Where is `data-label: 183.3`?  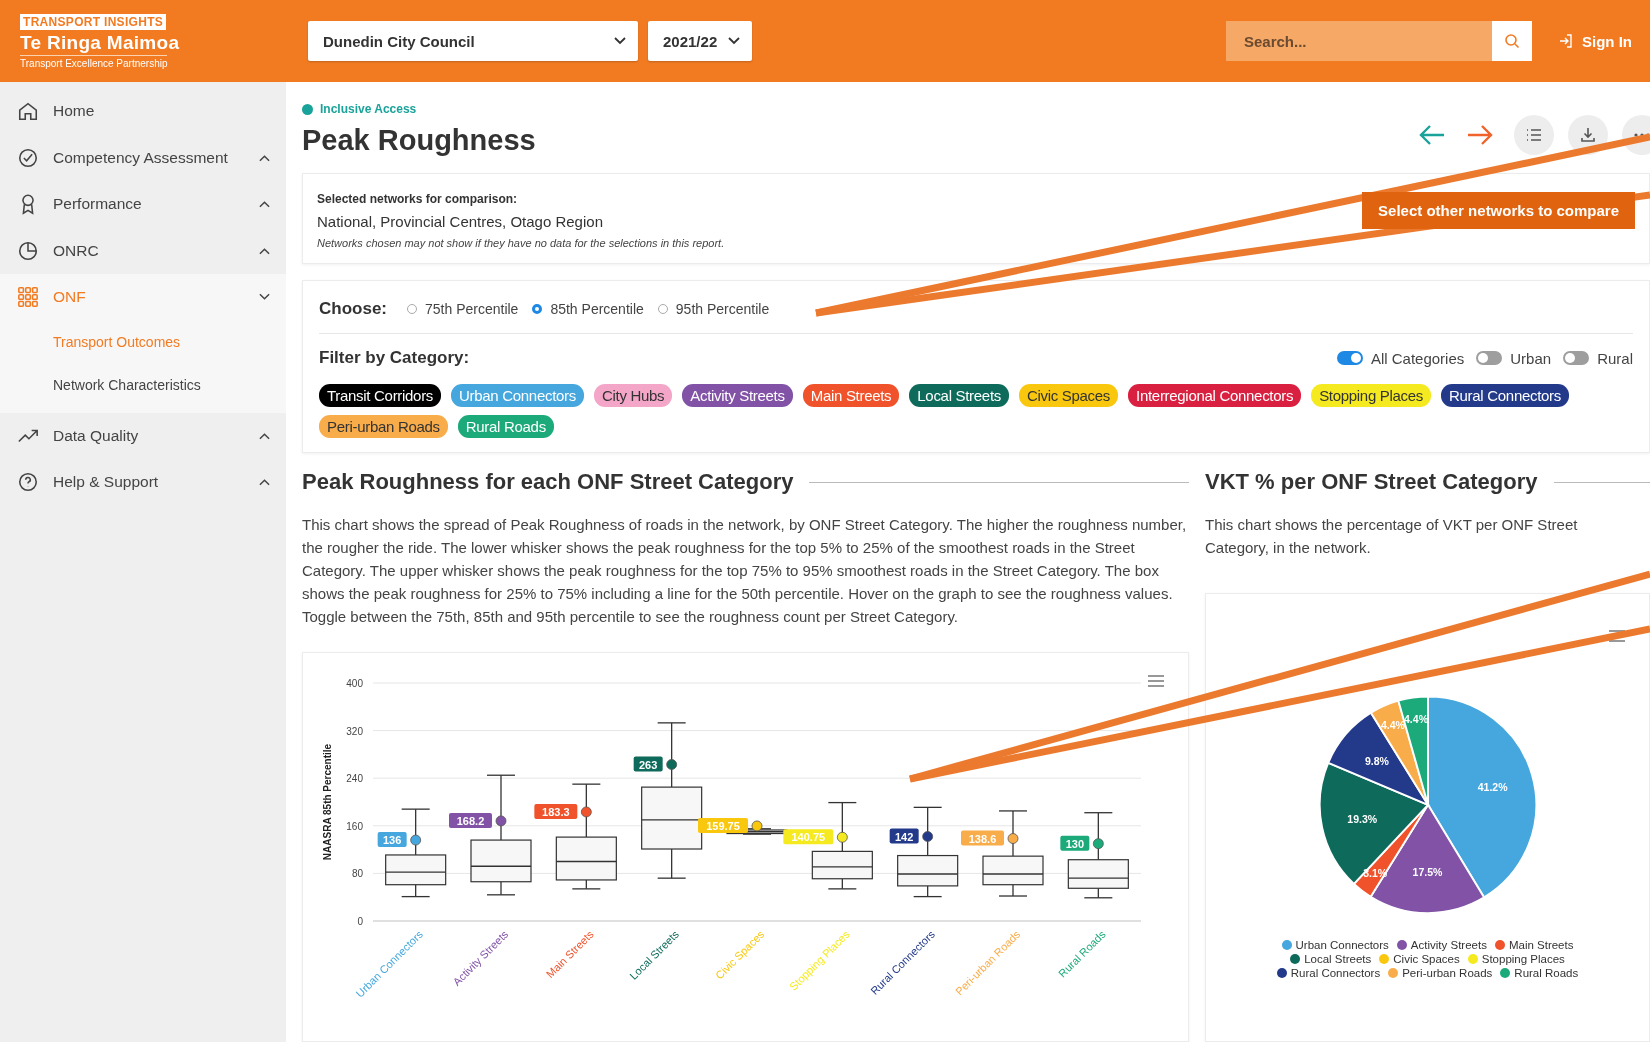 data-label: 183.3 is located at coordinates (556, 811).